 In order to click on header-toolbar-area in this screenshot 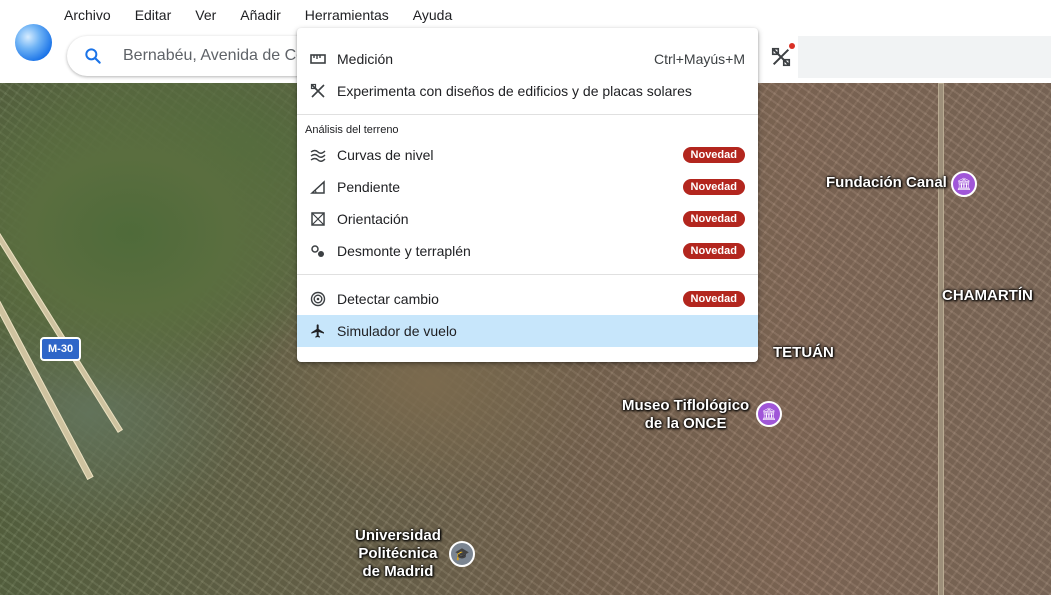, I will do `click(924, 57)`.